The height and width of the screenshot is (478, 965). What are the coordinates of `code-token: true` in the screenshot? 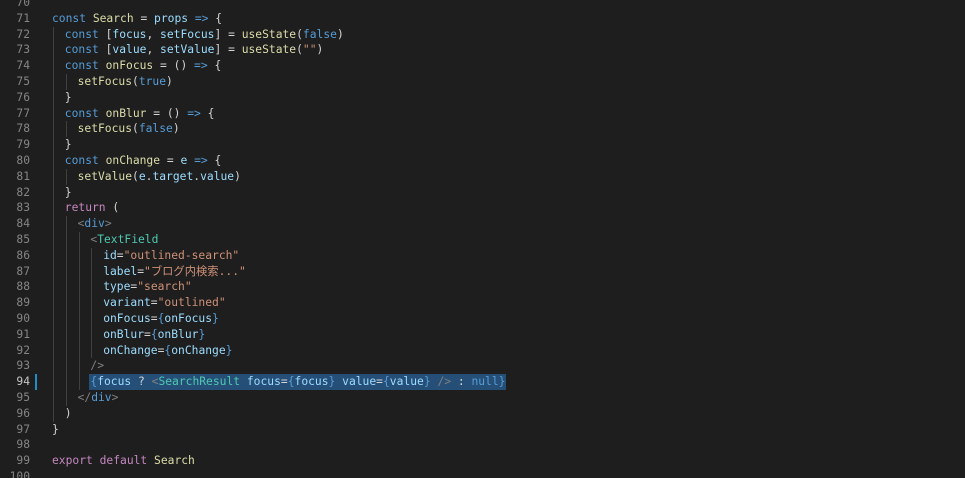 It's located at (152, 81).